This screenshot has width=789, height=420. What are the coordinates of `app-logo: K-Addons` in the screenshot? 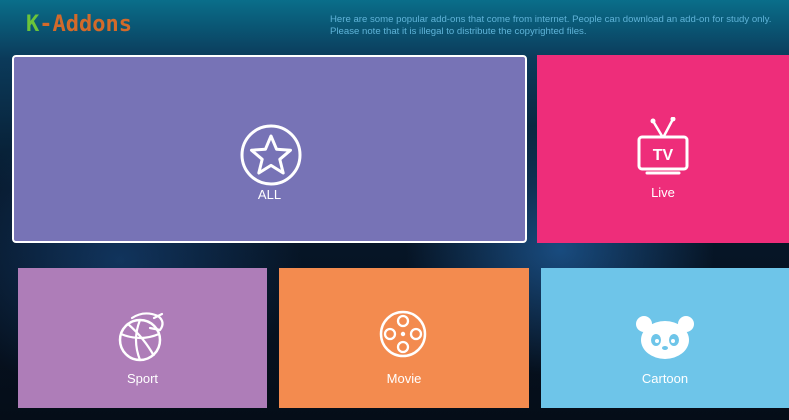 It's located at (79, 24).